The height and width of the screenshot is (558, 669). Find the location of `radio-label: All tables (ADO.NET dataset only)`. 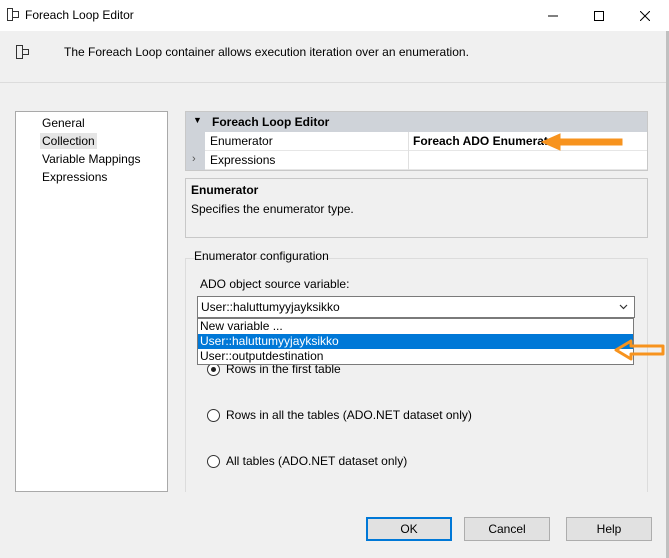

radio-label: All tables (ADO.NET dataset only) is located at coordinates (317, 461).